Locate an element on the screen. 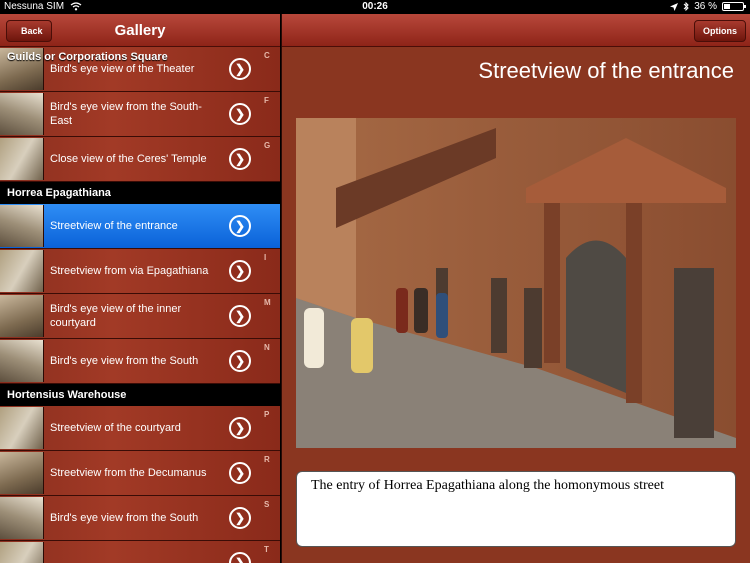 The height and width of the screenshot is (563, 750). gallery-row: Streetview from via Epagathiana ❯ I is located at coordinates (140, 271).